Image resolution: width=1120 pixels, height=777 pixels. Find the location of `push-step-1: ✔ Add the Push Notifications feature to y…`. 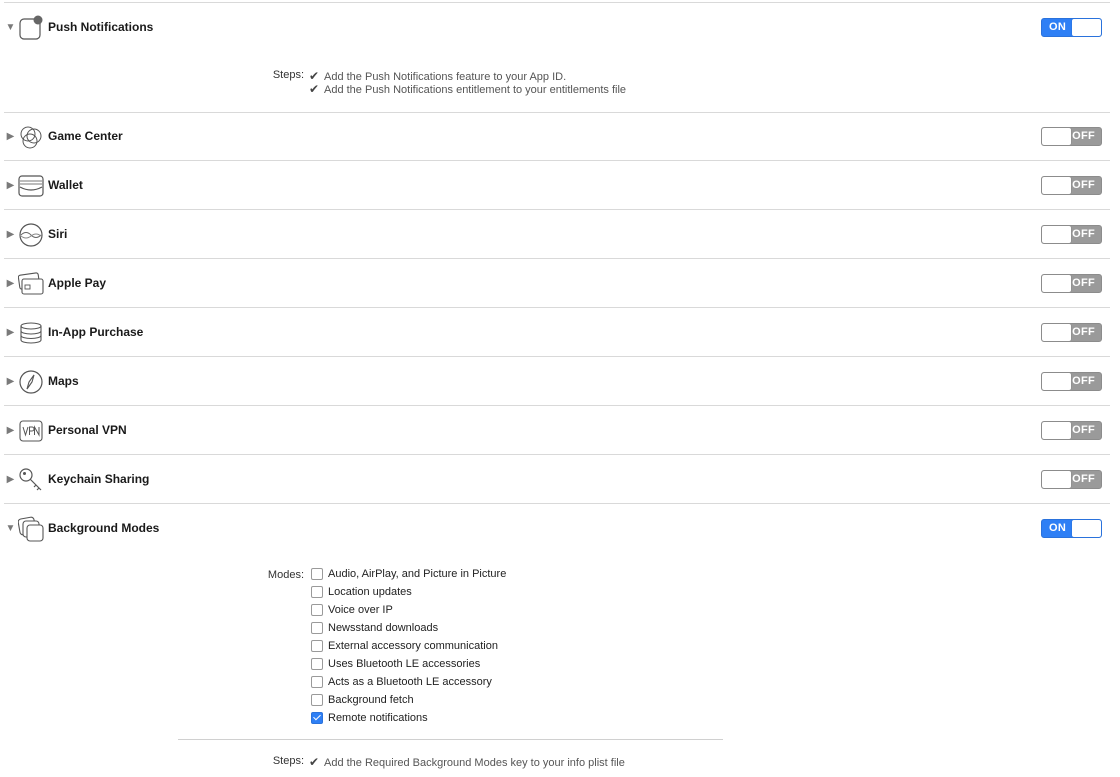

push-step-1: ✔ Add the Push Notifications feature to y… is located at coordinates (437, 76).